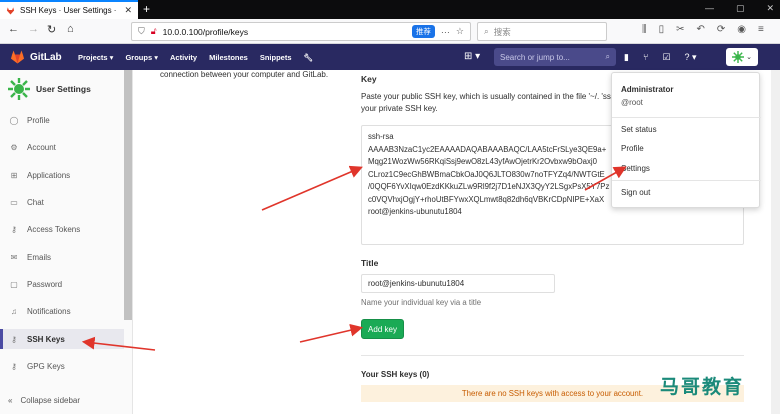 The image size is (780, 414). What do you see at coordinates (370, 263) in the screenshot?
I see `title-label: Title` at bounding box center [370, 263].